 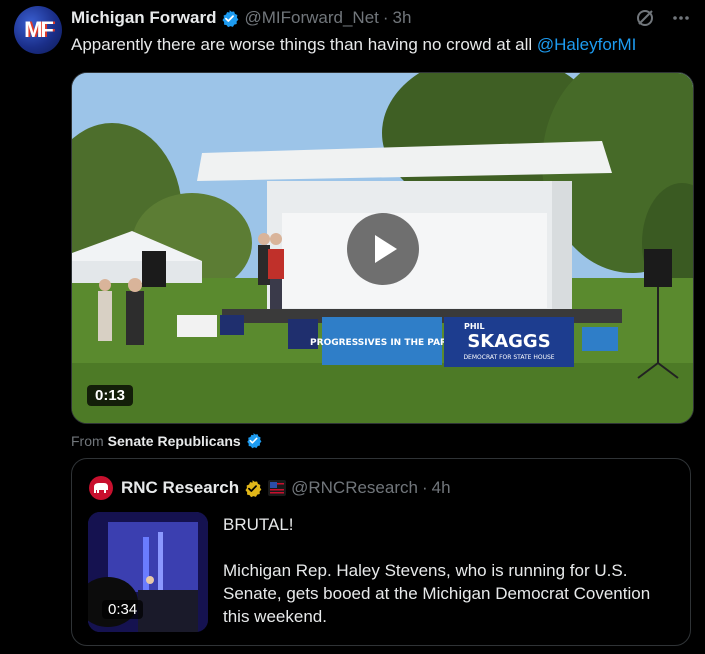 What do you see at coordinates (143, 18) in the screenshot?
I see `author-name: Michigan Forward` at bounding box center [143, 18].